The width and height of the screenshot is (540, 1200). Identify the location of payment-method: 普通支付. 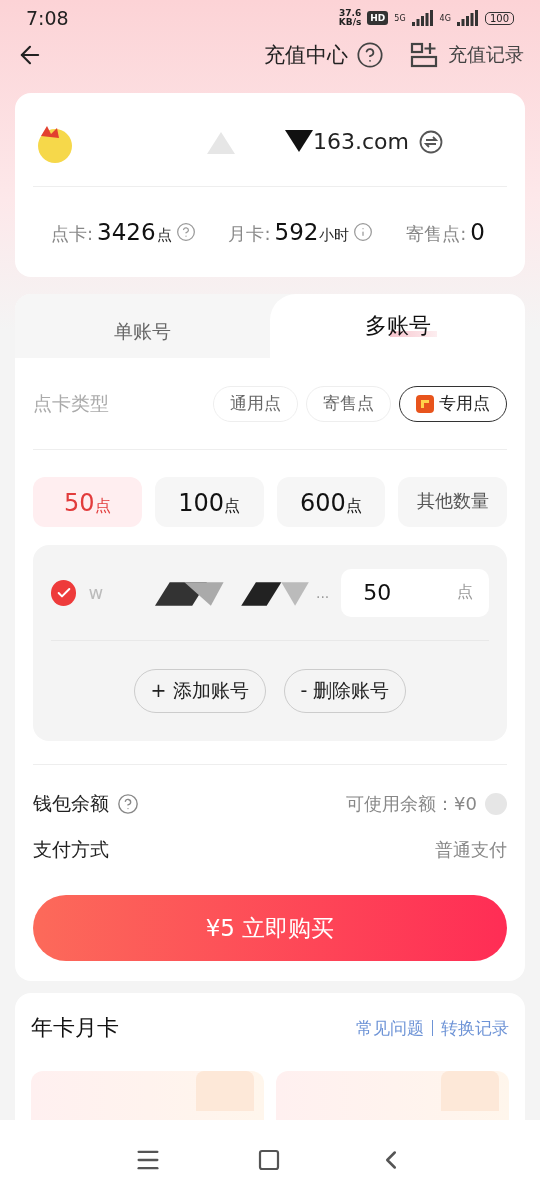
(471, 850).